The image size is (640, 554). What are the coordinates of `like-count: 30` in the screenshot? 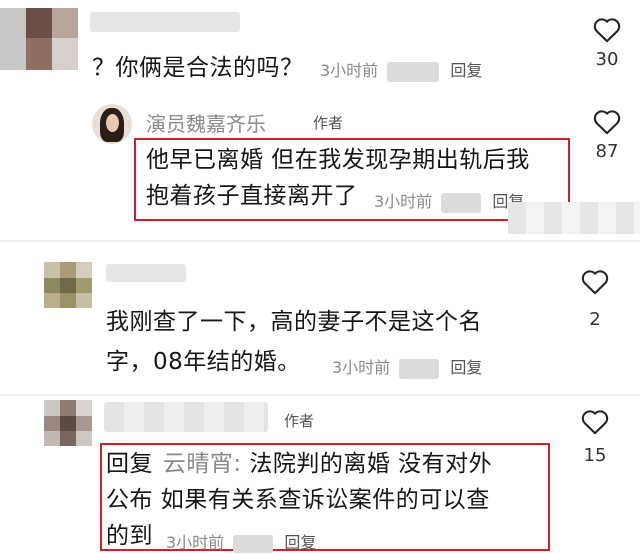 It's located at (607, 59).